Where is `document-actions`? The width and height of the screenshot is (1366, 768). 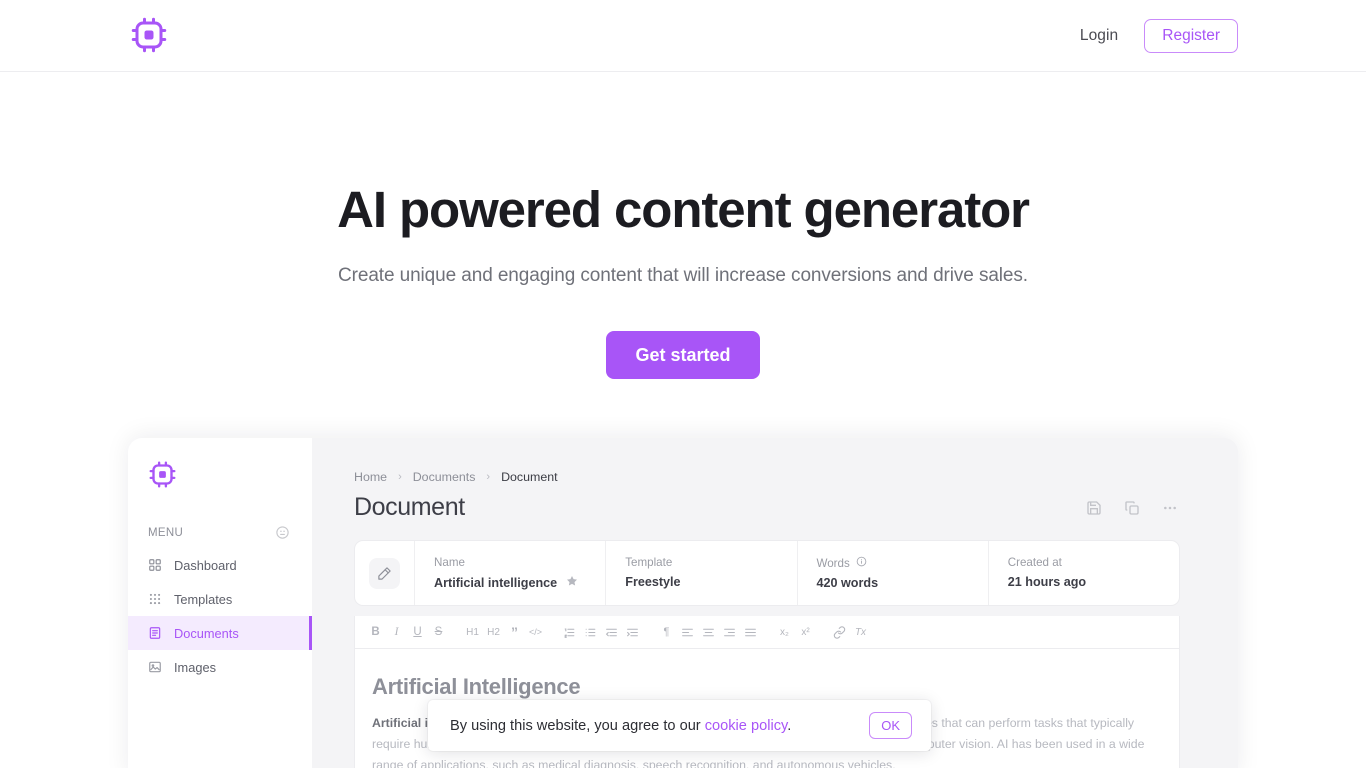 document-actions is located at coordinates (1132, 508).